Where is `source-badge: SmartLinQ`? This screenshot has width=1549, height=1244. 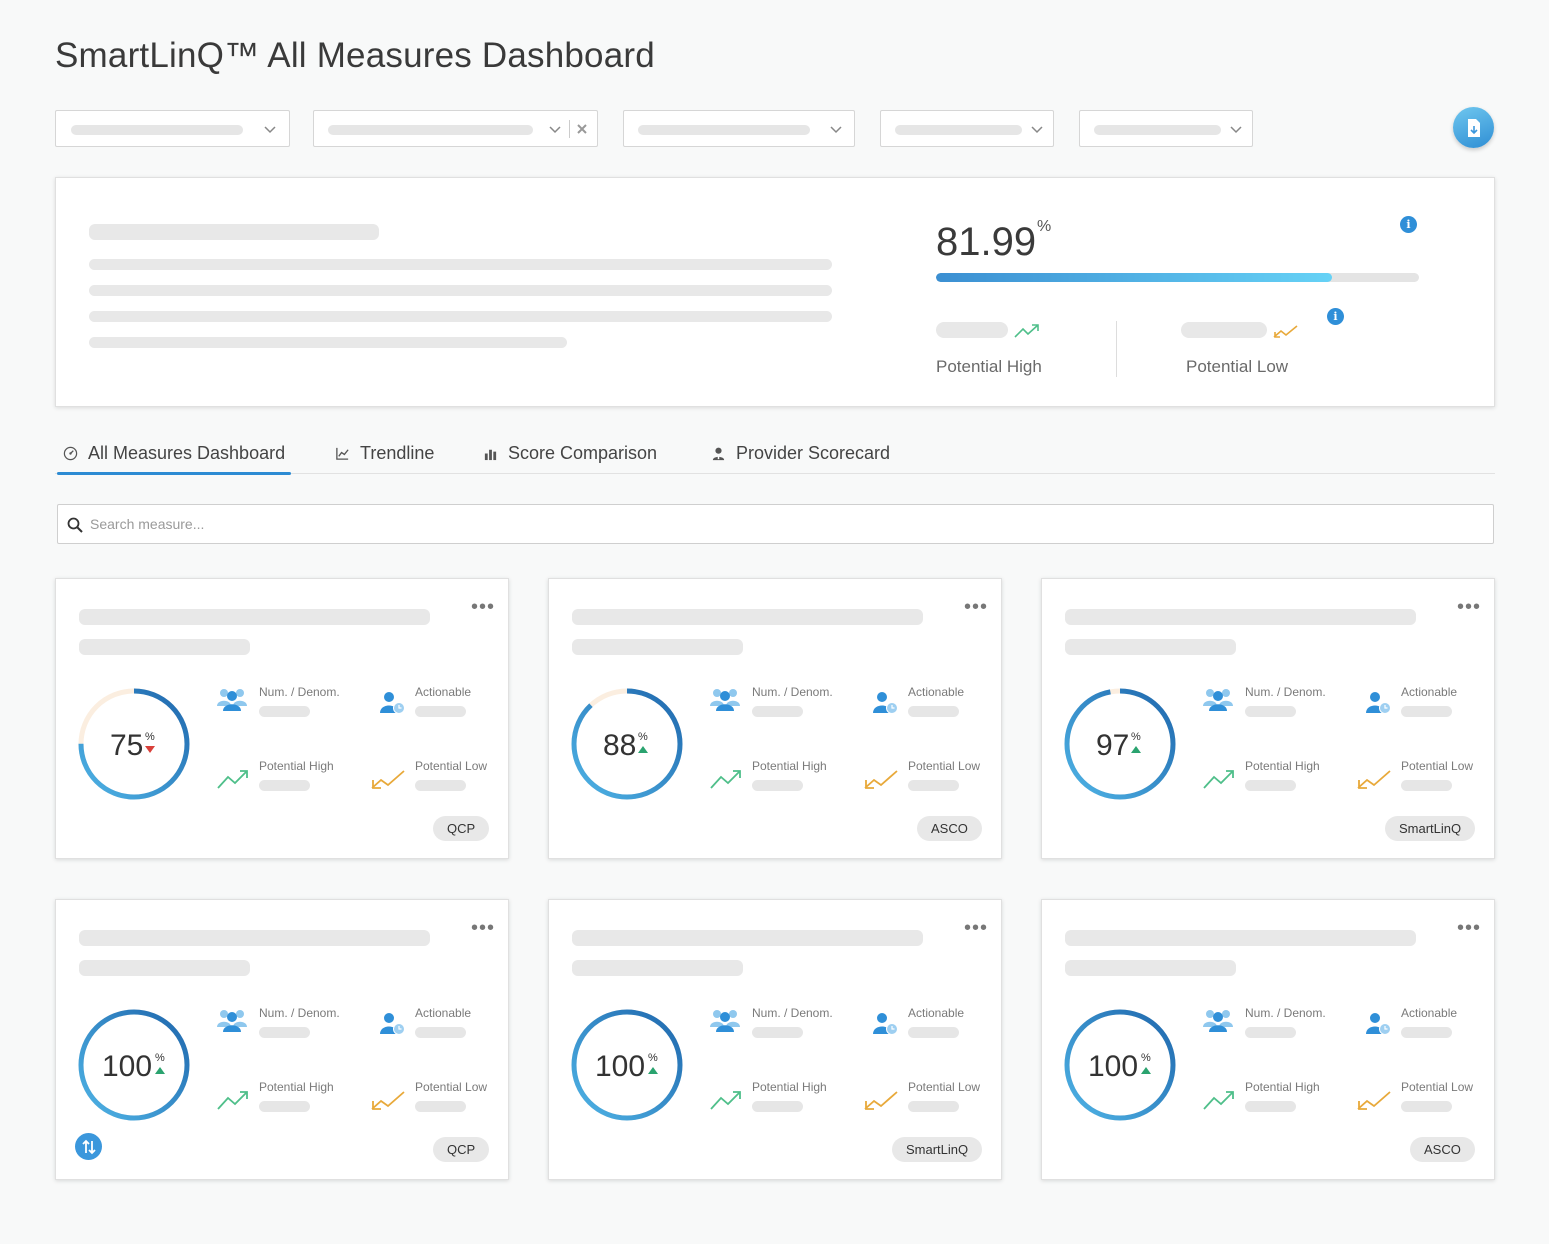
source-badge: SmartLinQ is located at coordinates (937, 1149).